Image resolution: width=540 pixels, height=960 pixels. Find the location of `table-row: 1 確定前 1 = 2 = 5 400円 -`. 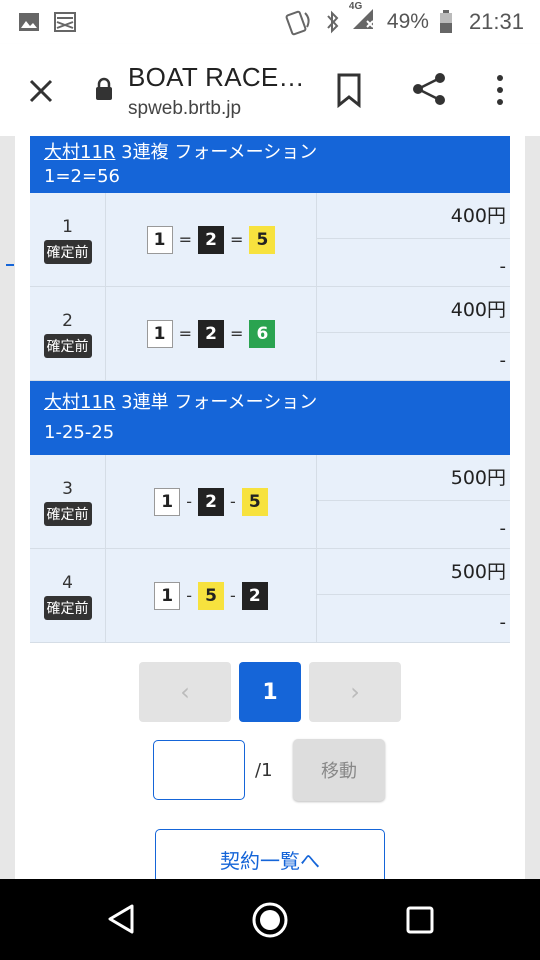

table-row: 1 確定前 1 = 2 = 5 400円 - is located at coordinates (270, 240).